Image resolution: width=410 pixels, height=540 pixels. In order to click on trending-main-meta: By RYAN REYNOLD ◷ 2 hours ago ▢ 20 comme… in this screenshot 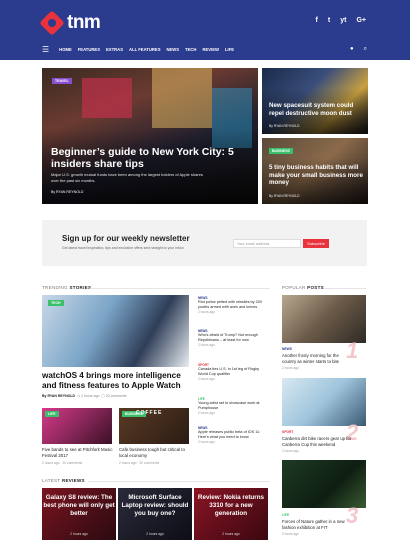, I will do `click(84, 396)`.